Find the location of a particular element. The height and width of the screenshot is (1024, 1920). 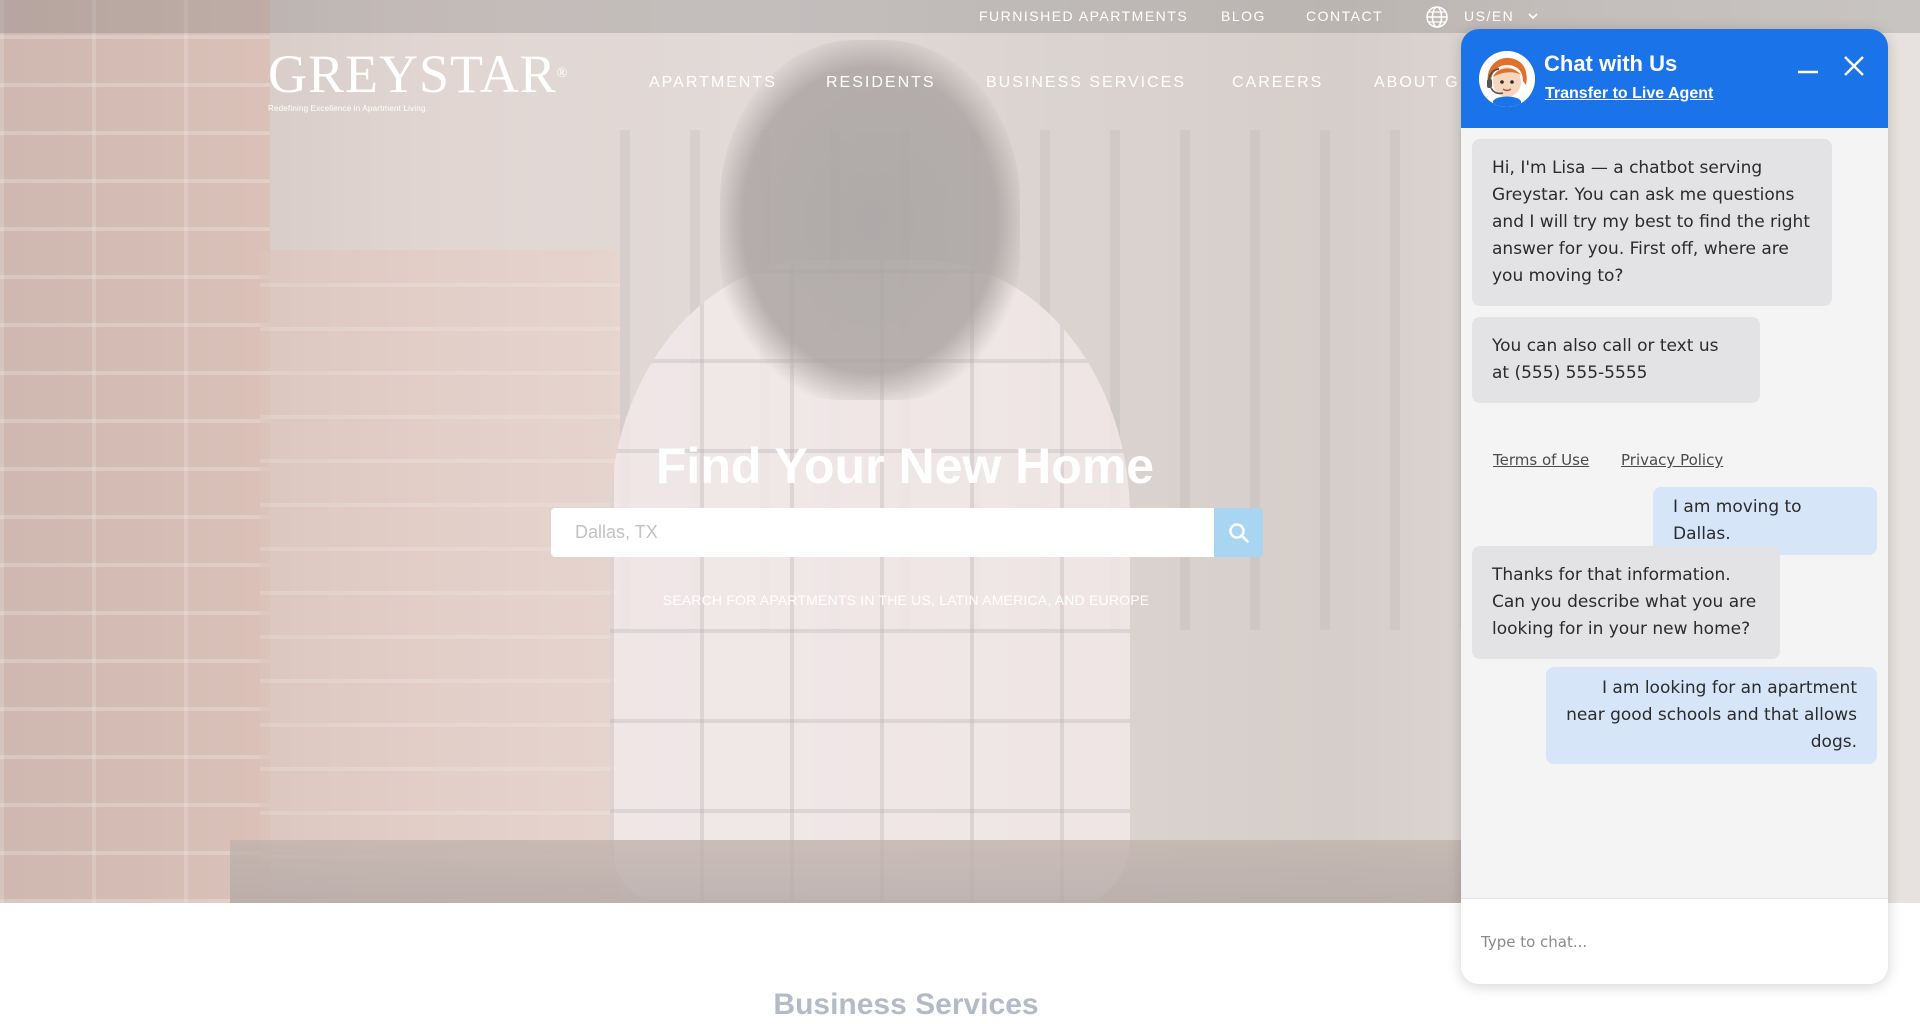

minimize-icon is located at coordinates (1808, 72).